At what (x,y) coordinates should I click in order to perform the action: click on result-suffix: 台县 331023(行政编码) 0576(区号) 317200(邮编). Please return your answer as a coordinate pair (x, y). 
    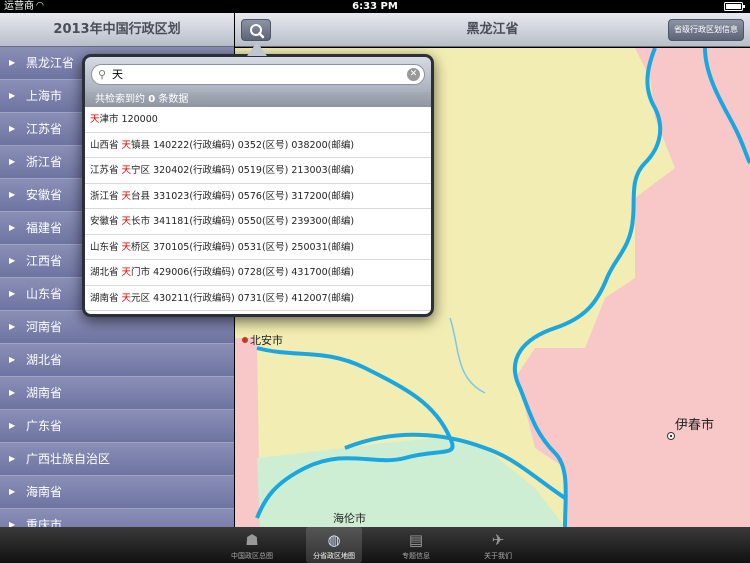
    Looking at the image, I should click on (243, 196).